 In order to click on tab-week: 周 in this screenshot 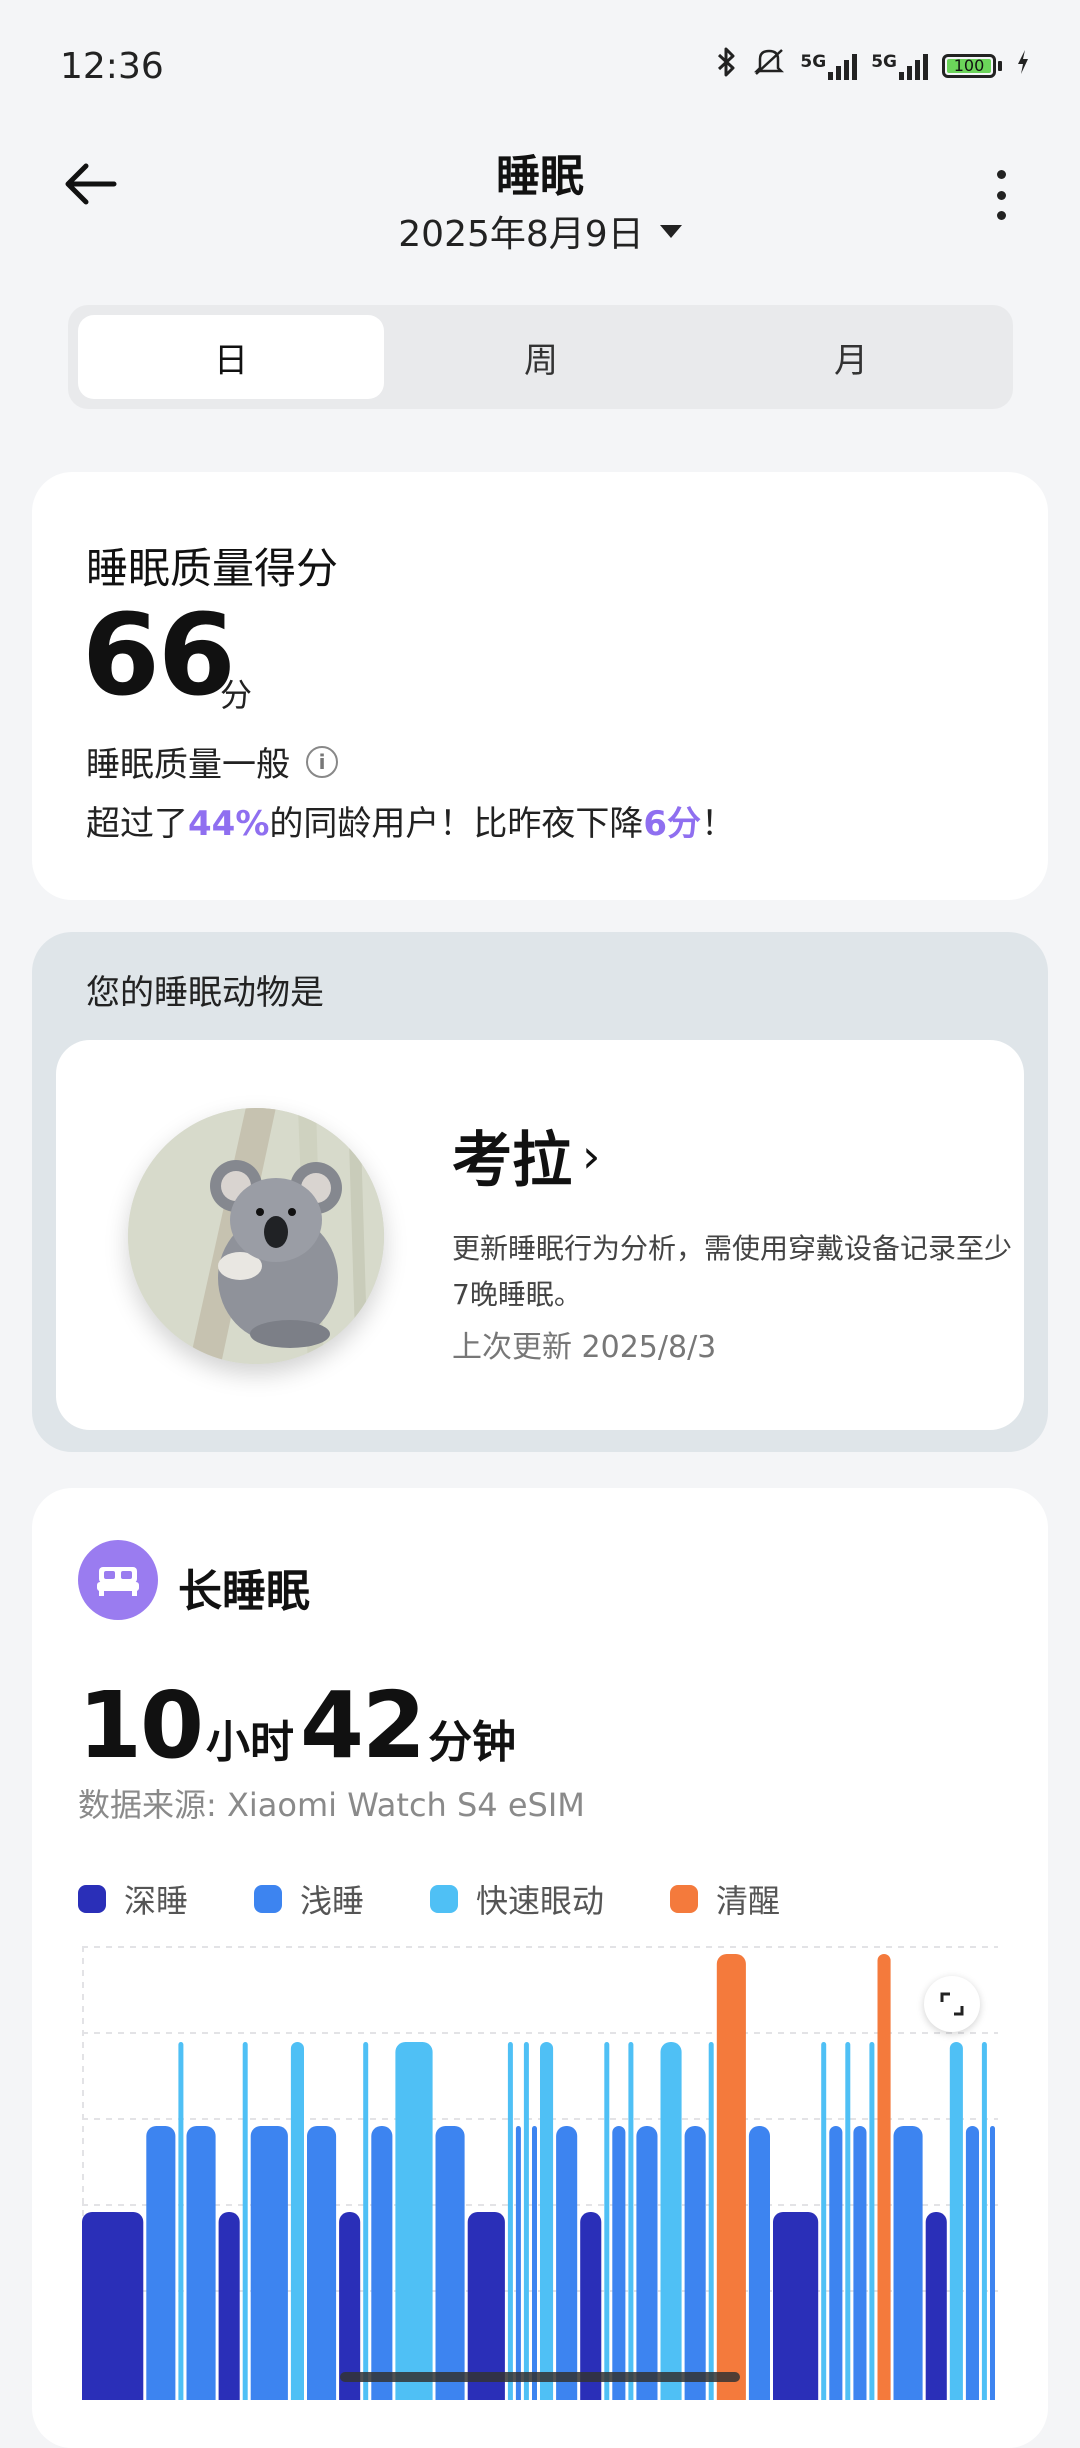, I will do `click(541, 357)`.